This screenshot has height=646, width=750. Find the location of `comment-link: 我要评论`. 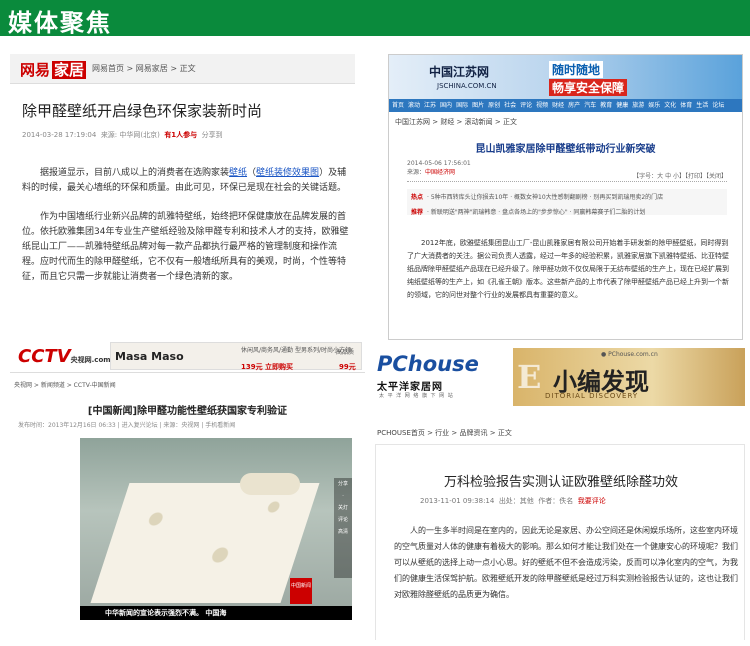

comment-link: 我要评论 is located at coordinates (592, 501).